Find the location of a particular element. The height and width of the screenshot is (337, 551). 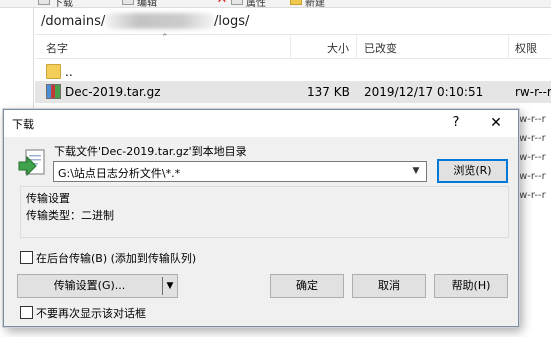

help-button: 帮助(H) is located at coordinates (471, 286).